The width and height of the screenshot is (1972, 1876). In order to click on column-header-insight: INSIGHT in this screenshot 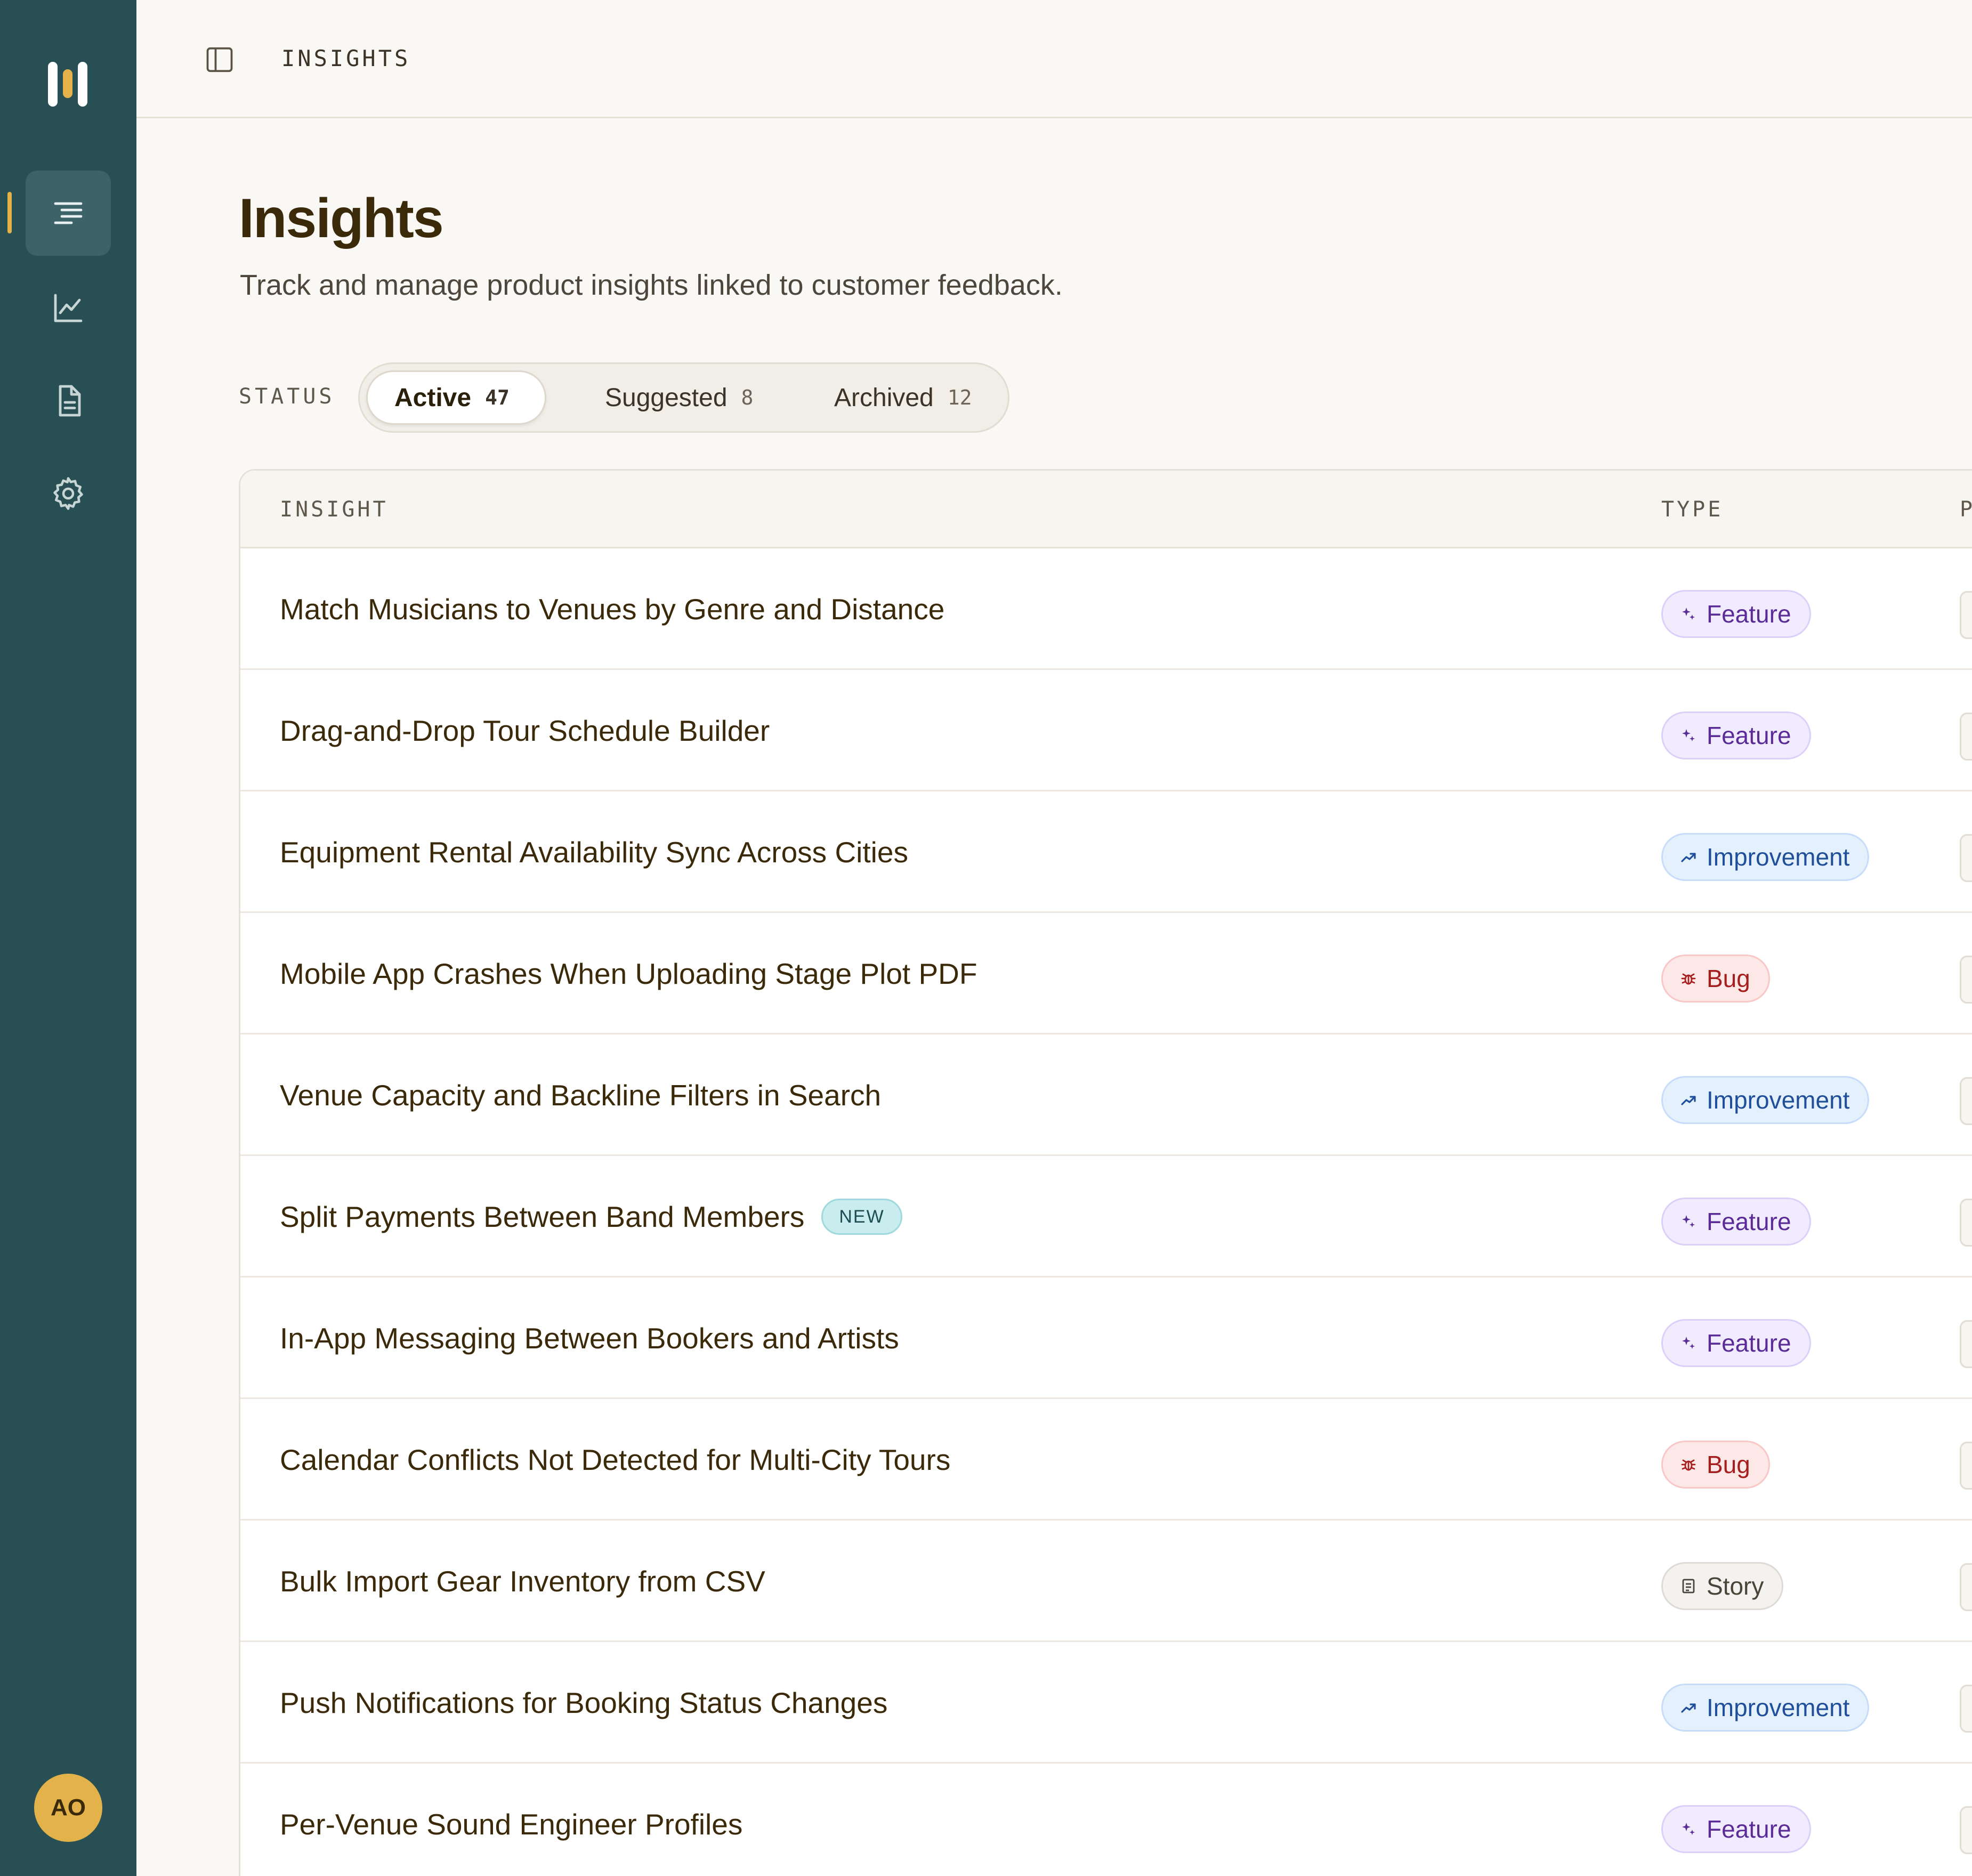, I will do `click(334, 509)`.